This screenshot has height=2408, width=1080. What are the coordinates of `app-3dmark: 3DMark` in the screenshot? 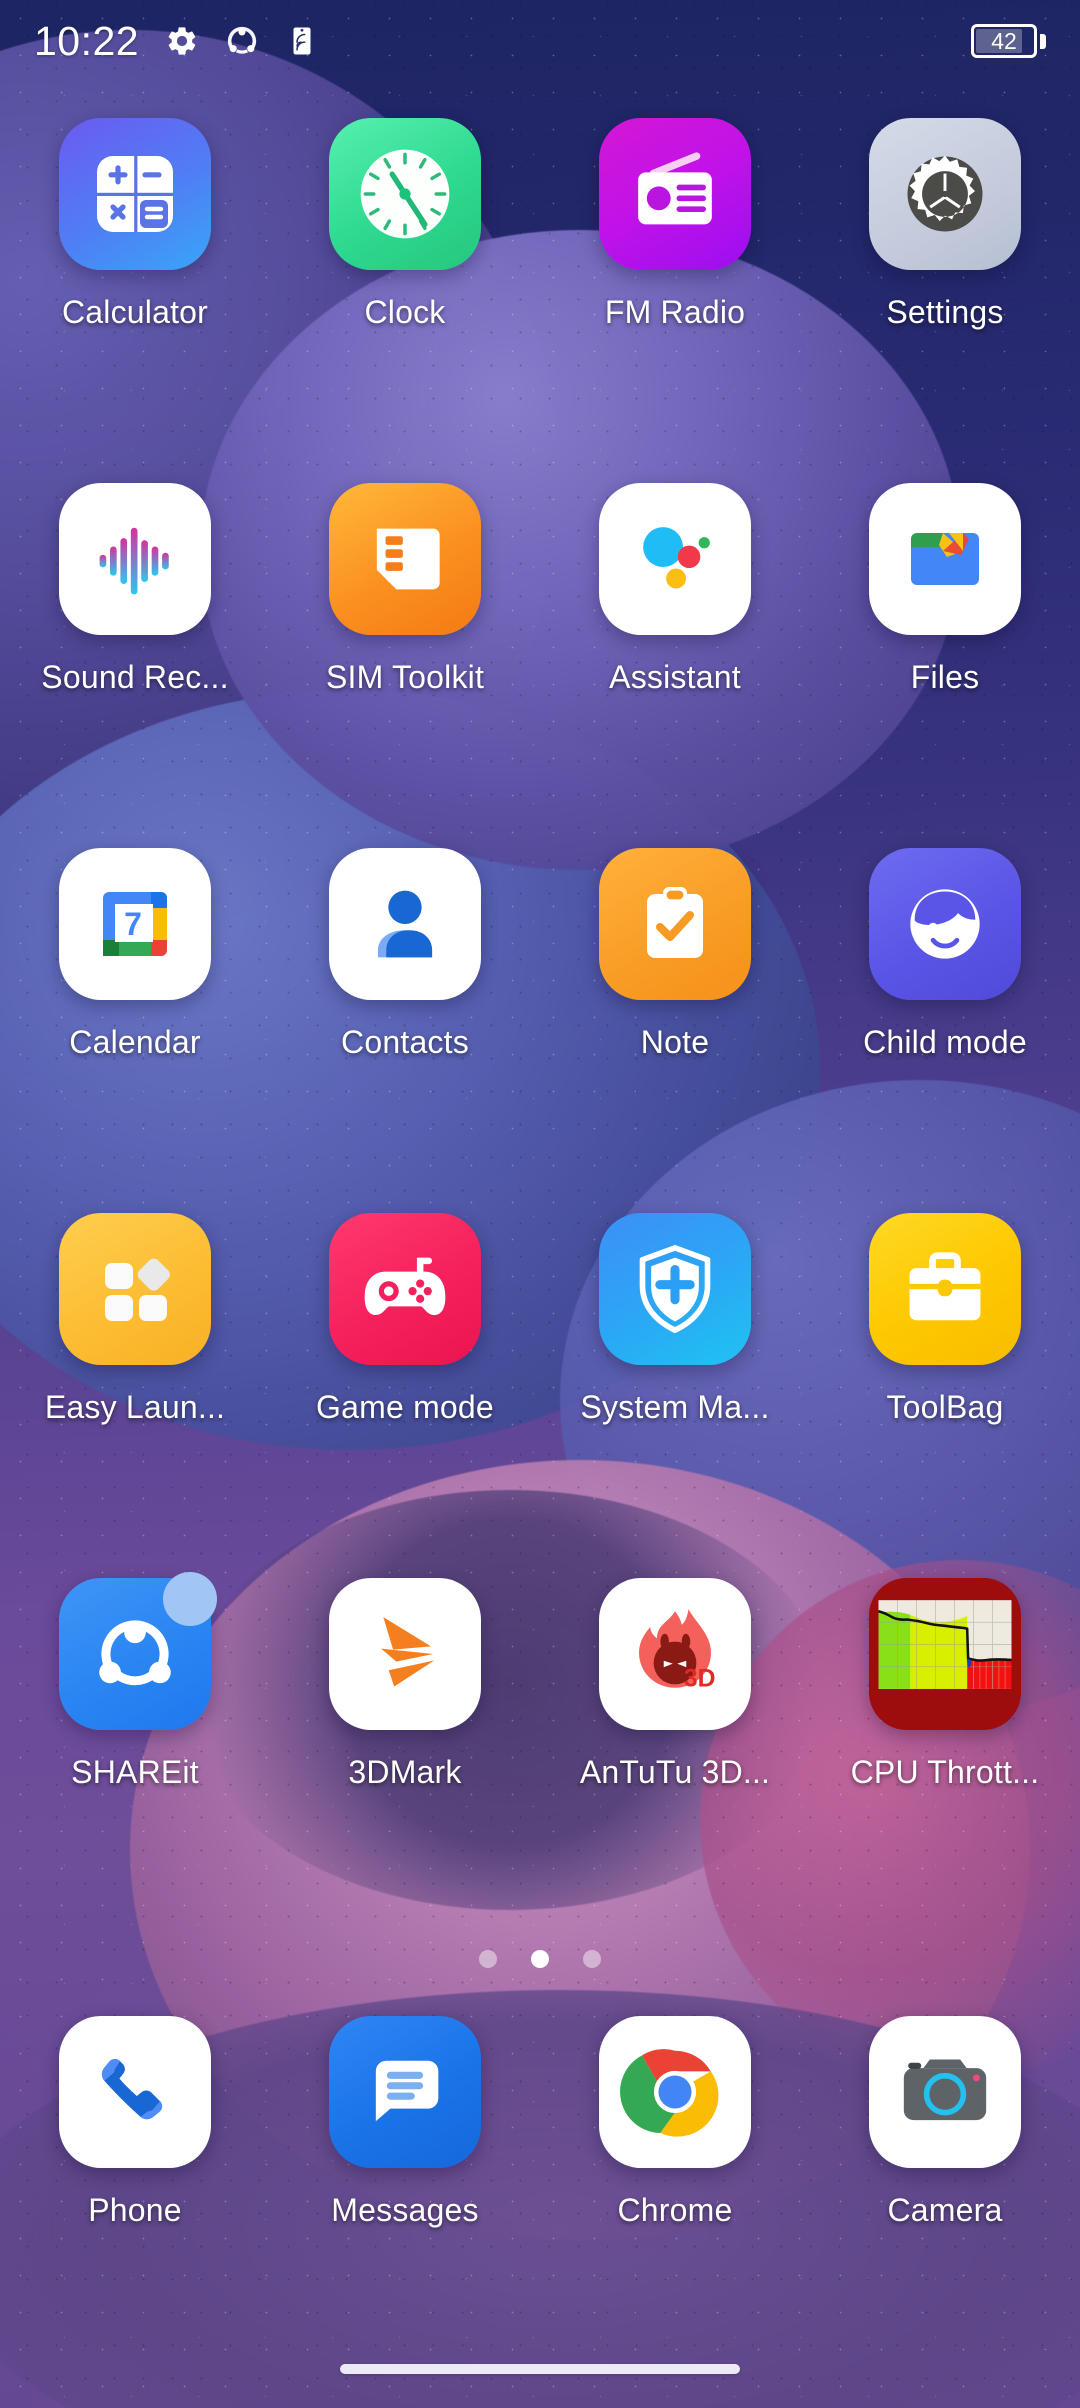 It's located at (405, 1754).